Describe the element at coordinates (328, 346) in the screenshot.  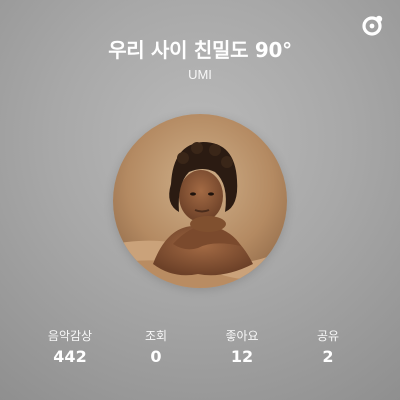
I see `stat-shares: 공유 2` at that location.